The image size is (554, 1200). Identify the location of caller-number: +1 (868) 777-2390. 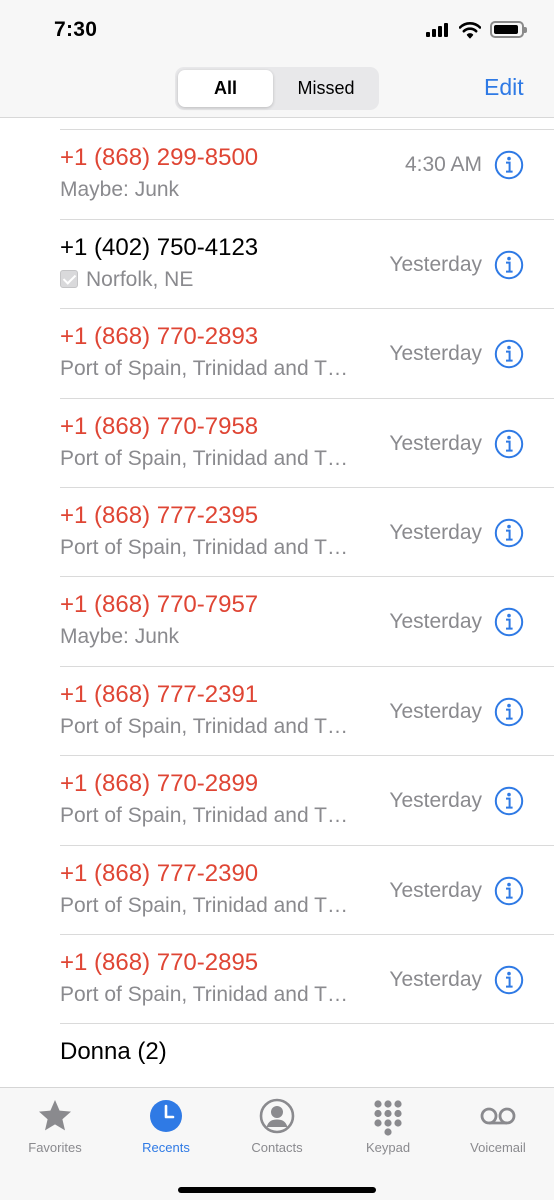
(159, 873).